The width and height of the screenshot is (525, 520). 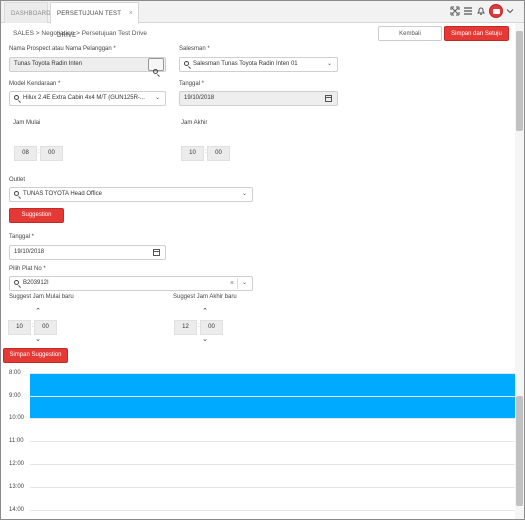 What do you see at coordinates (17, 180) in the screenshot?
I see `outlet-label: Outlet` at bounding box center [17, 180].